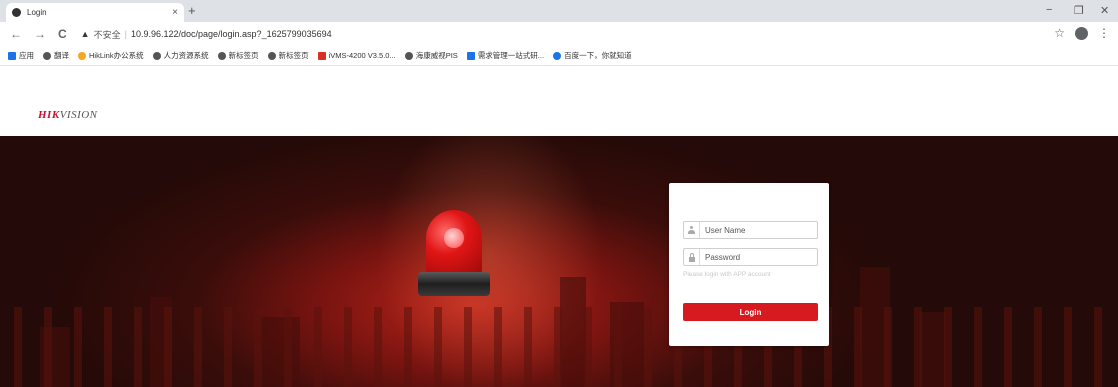  What do you see at coordinates (49, 115) in the screenshot?
I see `logo-brand: HIK` at bounding box center [49, 115].